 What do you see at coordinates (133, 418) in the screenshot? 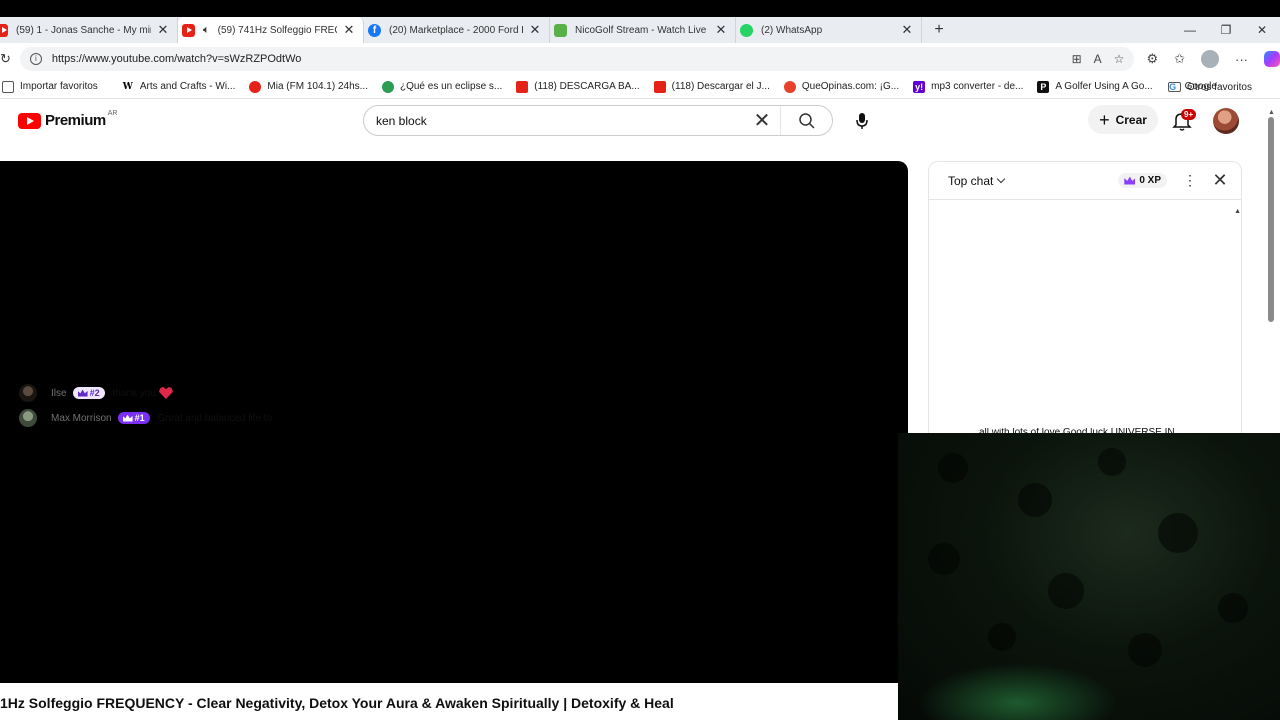
I see `rank-badge: #1` at bounding box center [133, 418].